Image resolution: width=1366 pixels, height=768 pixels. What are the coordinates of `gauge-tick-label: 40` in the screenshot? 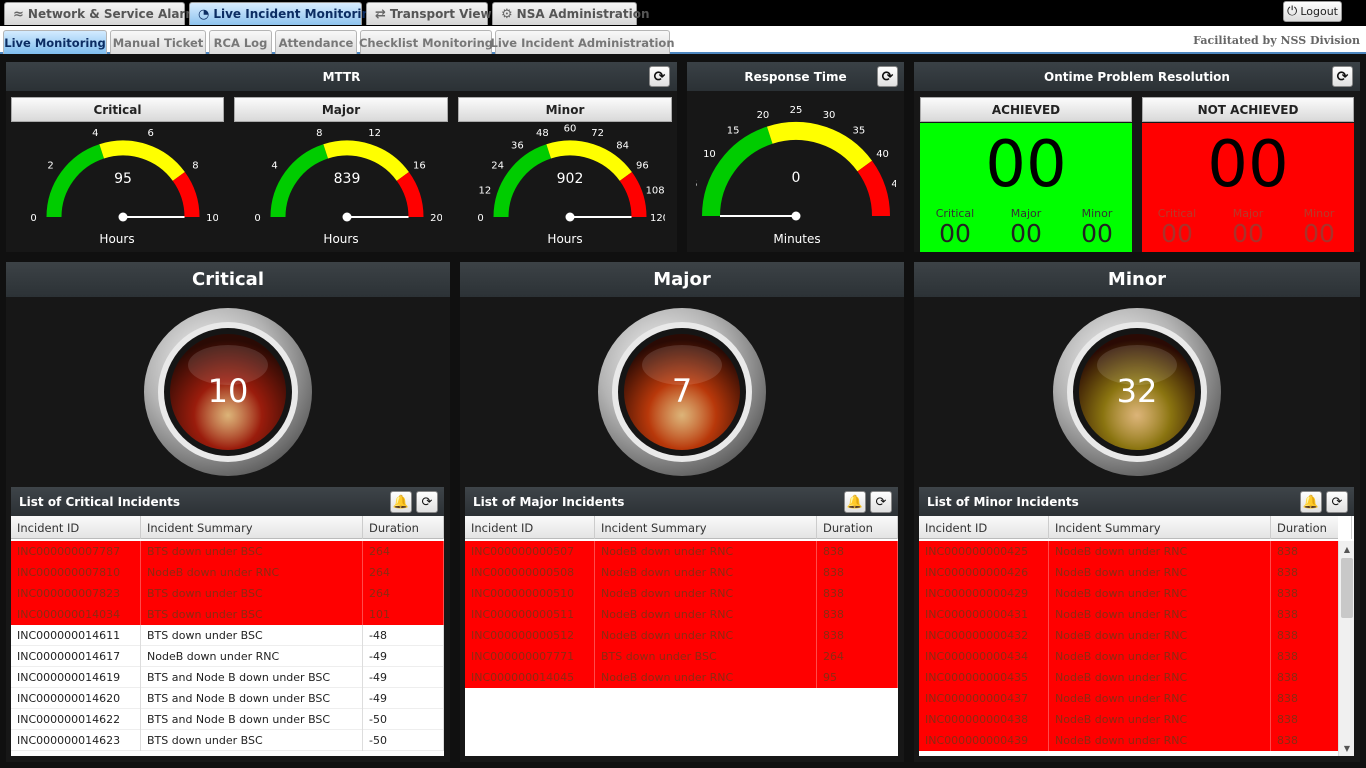 It's located at (882, 154).